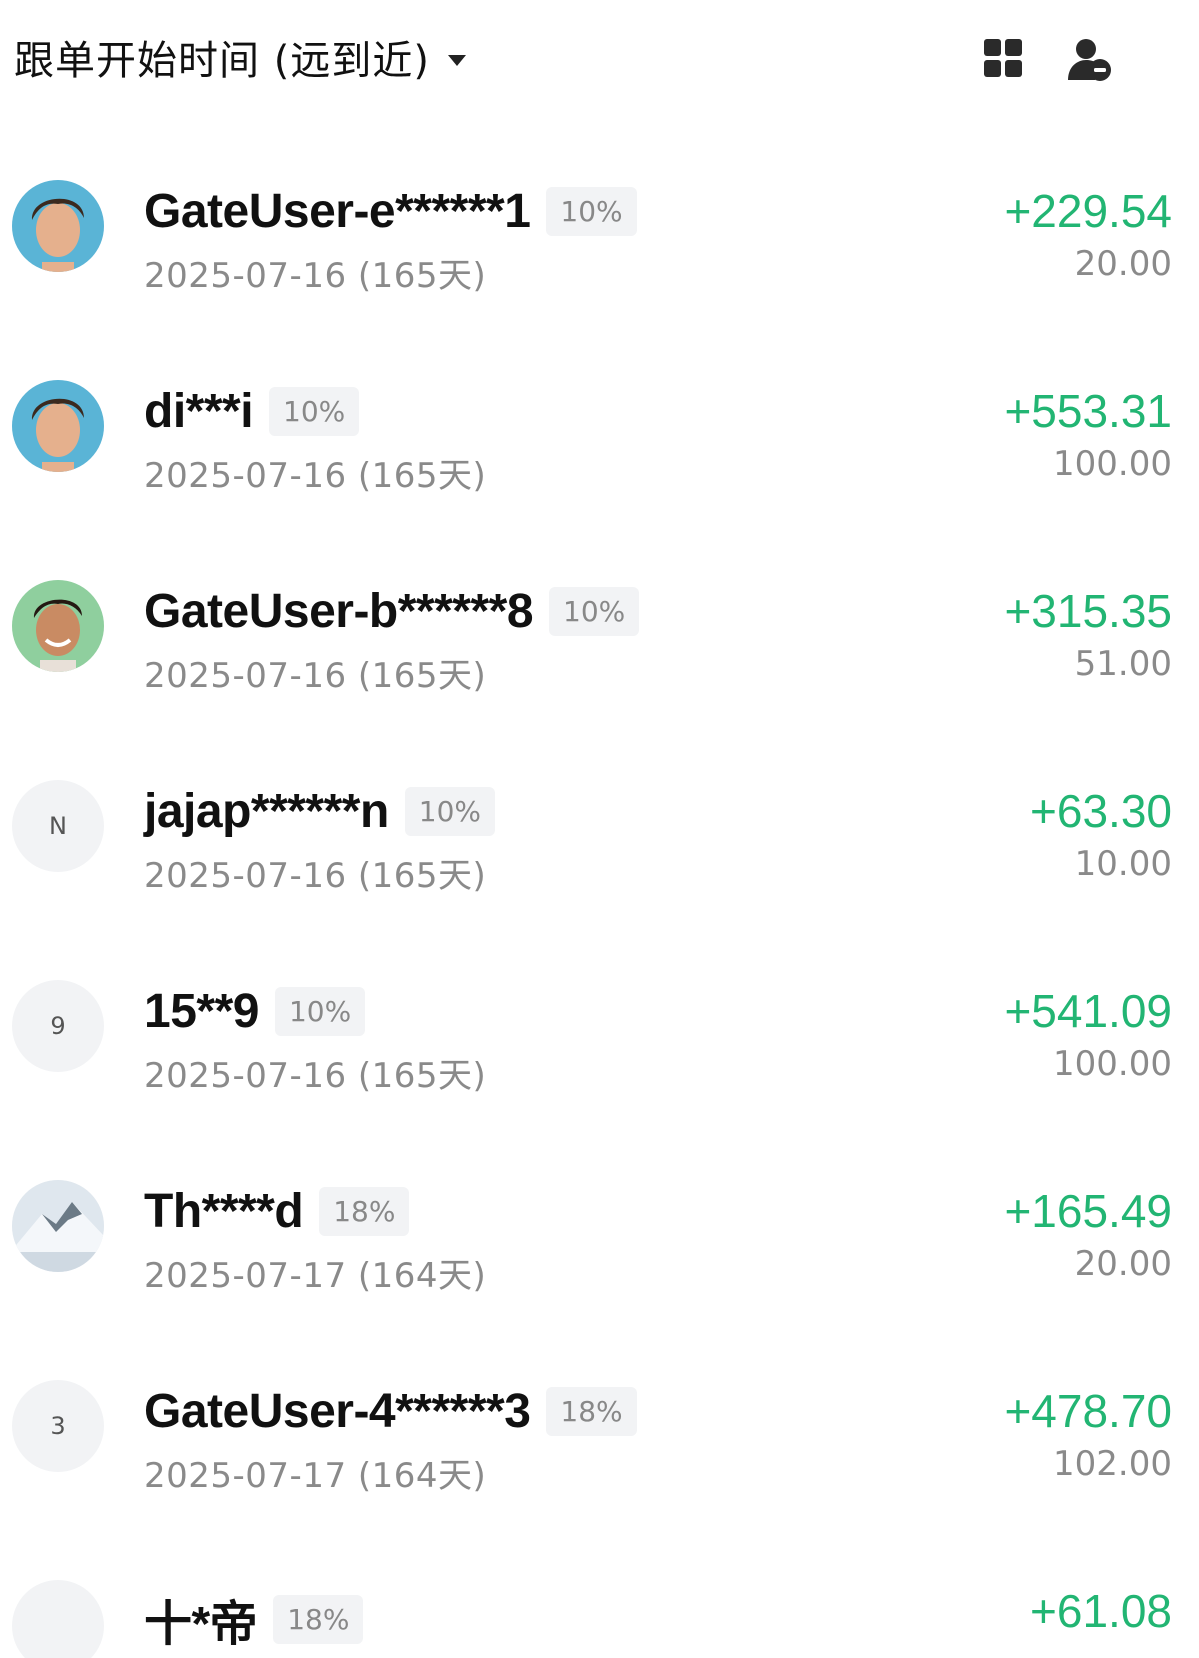 The image size is (1199, 1658). I want to click on follower-name: jajap******n, so click(266, 811).